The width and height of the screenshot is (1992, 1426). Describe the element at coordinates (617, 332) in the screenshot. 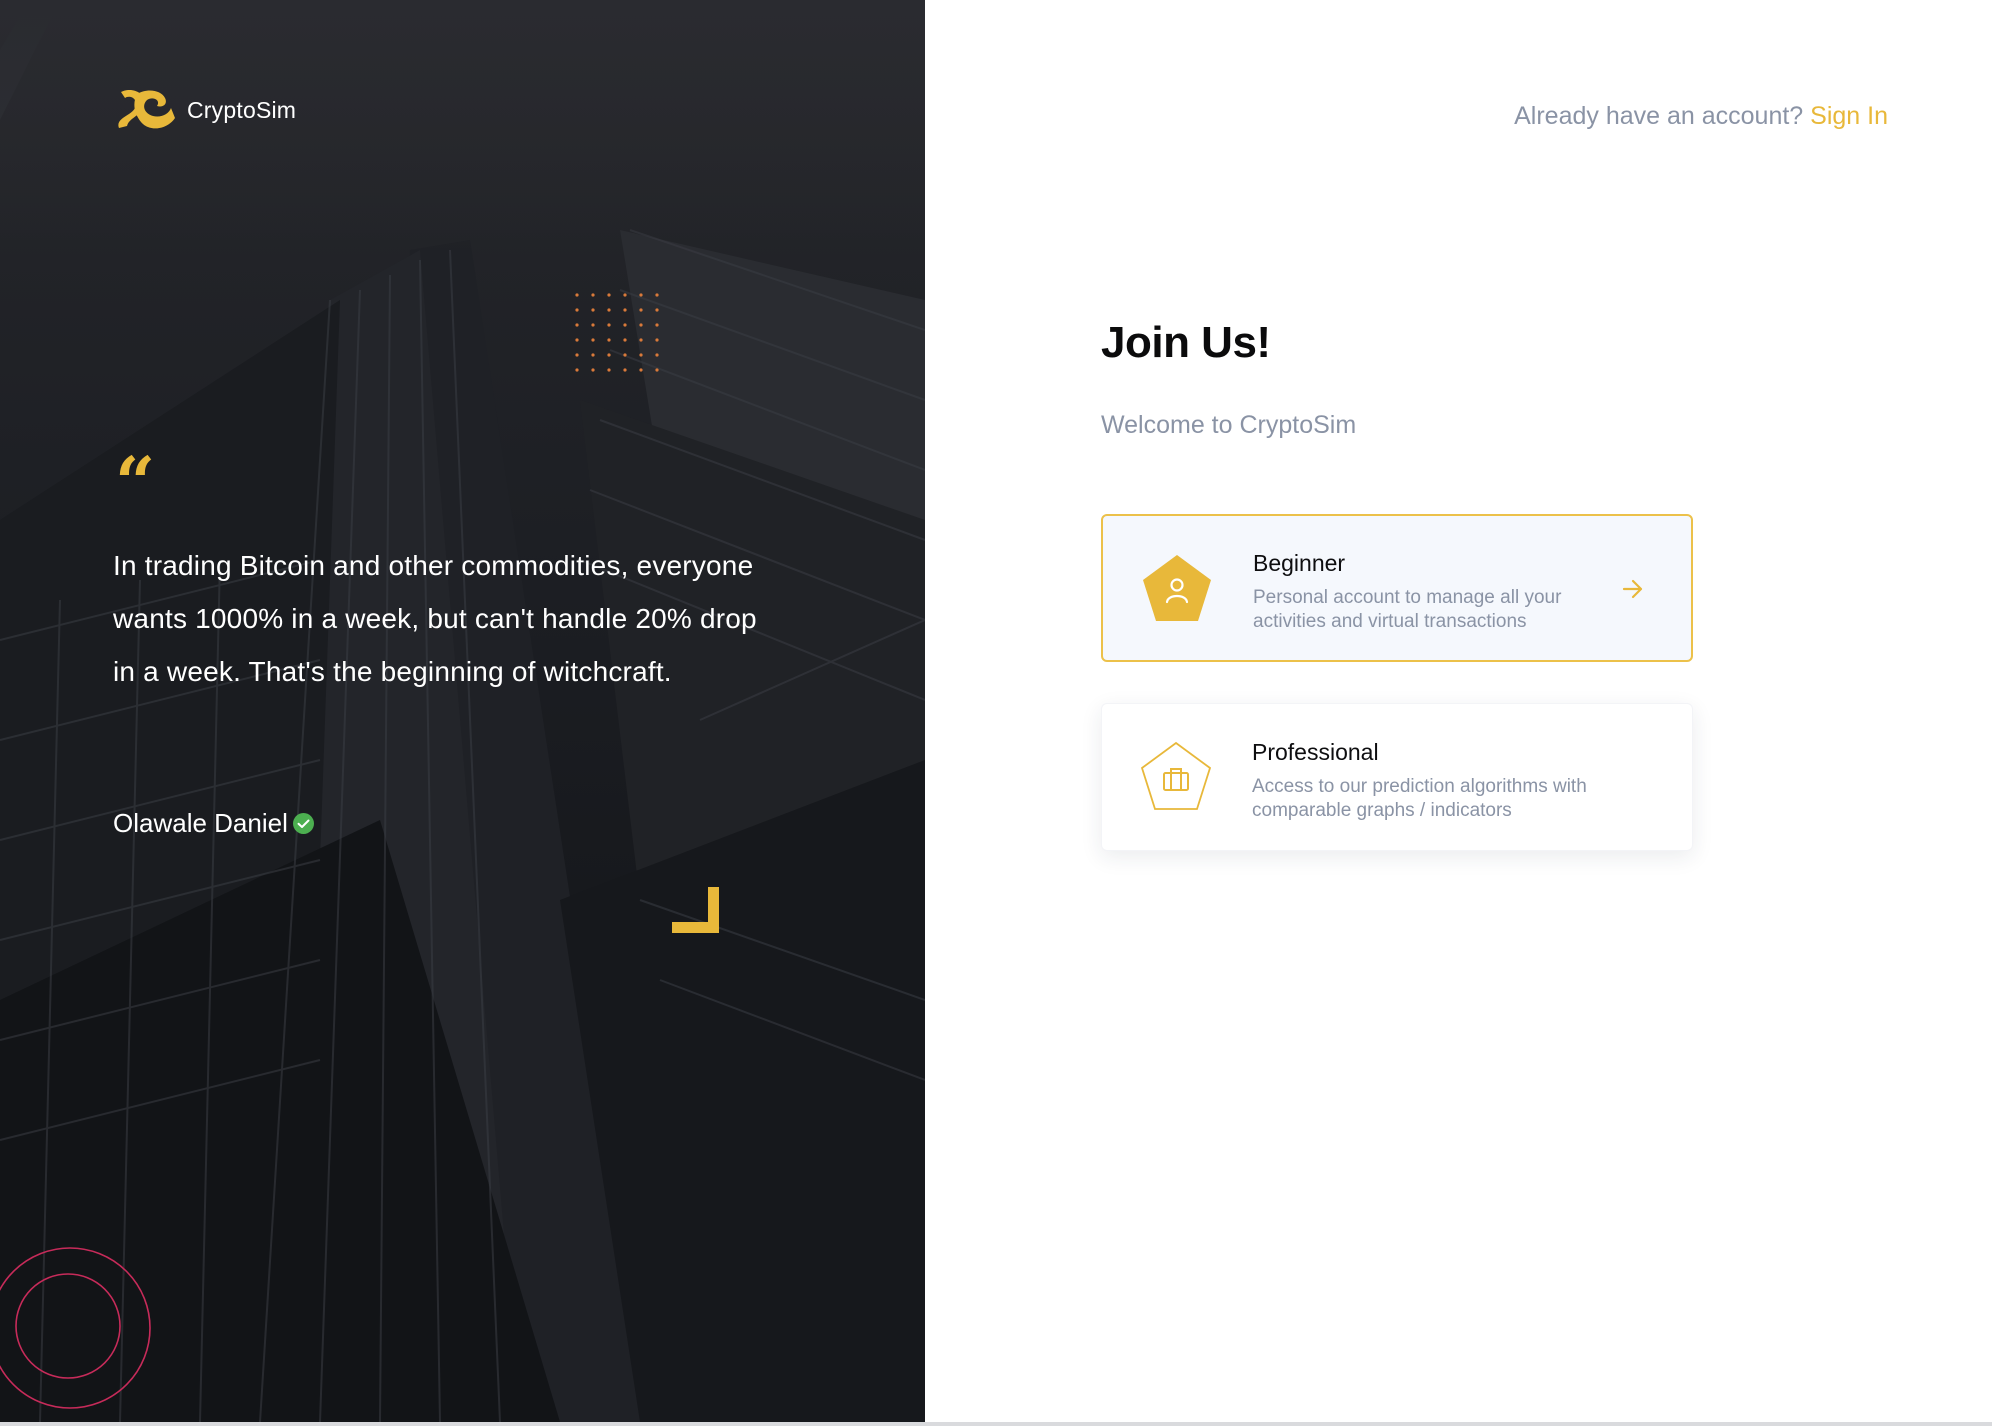

I see `dot-grid-decoration` at that location.